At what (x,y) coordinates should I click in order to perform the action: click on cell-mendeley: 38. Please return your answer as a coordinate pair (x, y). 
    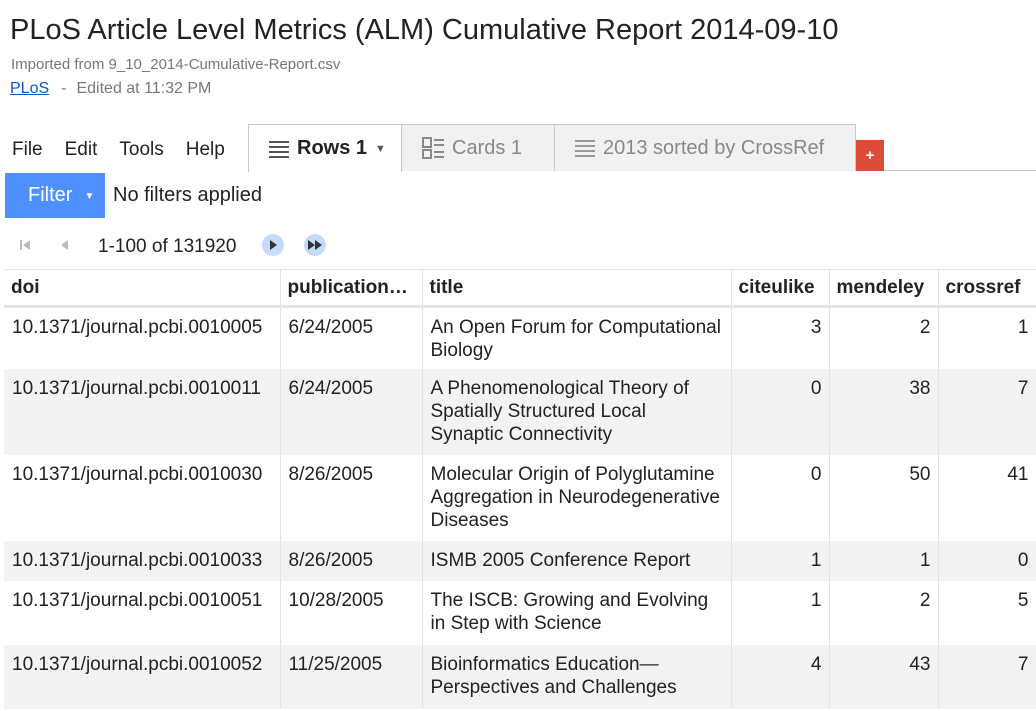
    Looking at the image, I should click on (884, 412).